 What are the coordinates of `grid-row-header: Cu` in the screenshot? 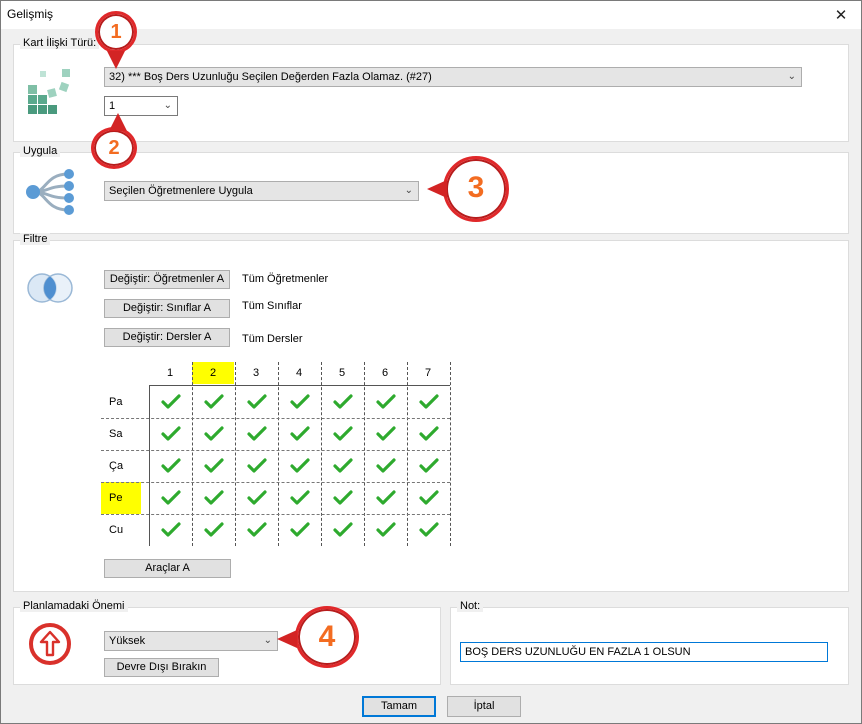 It's located at (121, 530).